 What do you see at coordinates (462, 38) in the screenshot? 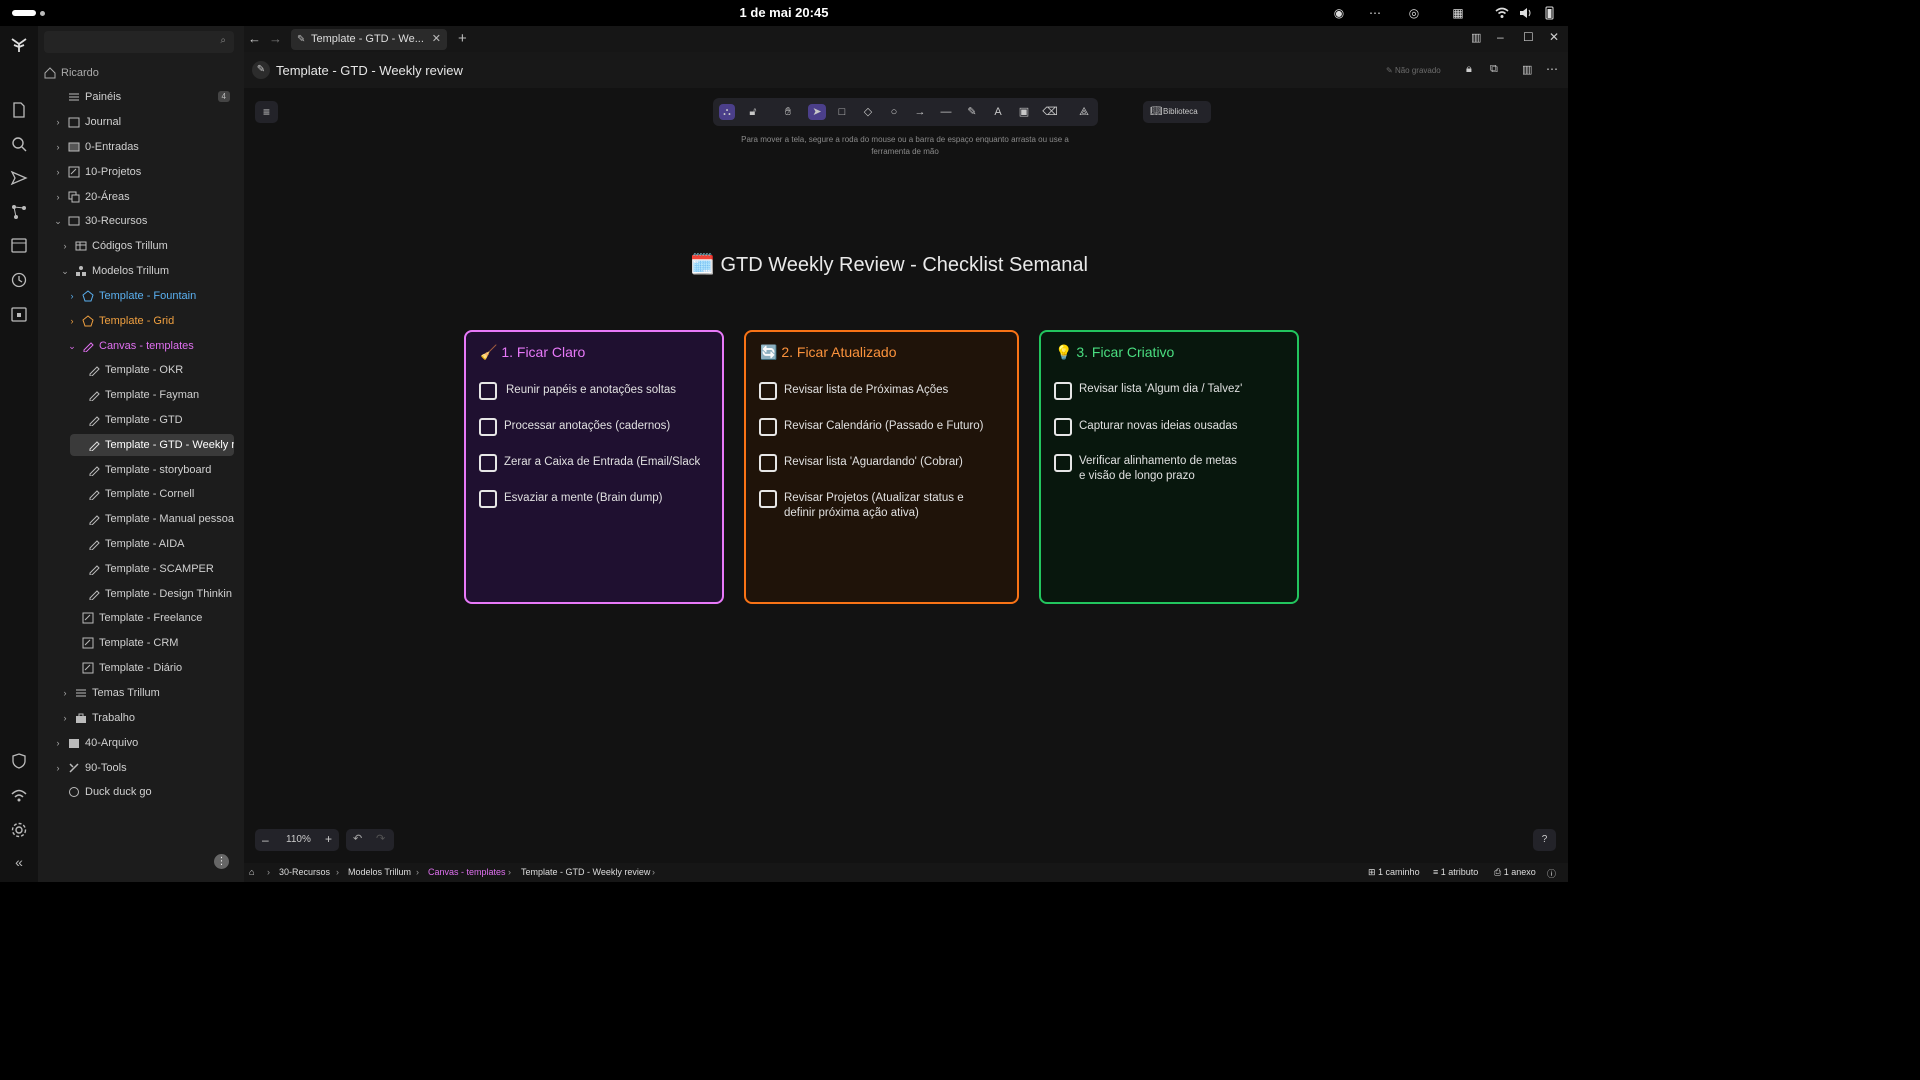
I see `new-tab-button: +` at bounding box center [462, 38].